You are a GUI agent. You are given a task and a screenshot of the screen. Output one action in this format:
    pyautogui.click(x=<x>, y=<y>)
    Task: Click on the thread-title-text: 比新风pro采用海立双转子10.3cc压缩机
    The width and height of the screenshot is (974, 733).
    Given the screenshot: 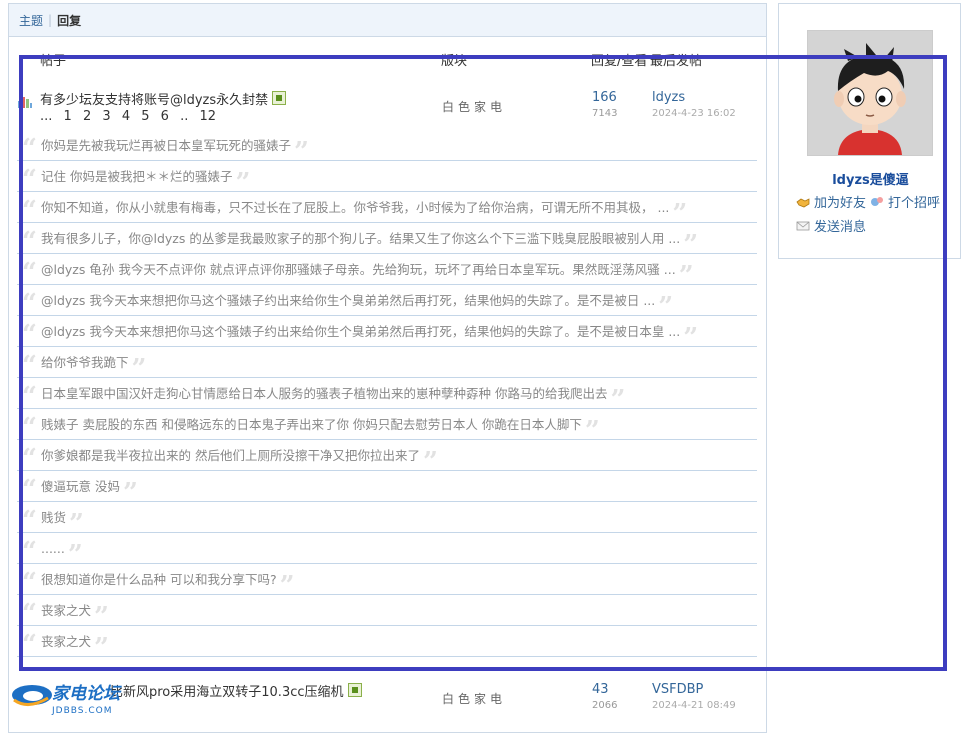 What is the action you would take?
    pyautogui.click(x=227, y=692)
    